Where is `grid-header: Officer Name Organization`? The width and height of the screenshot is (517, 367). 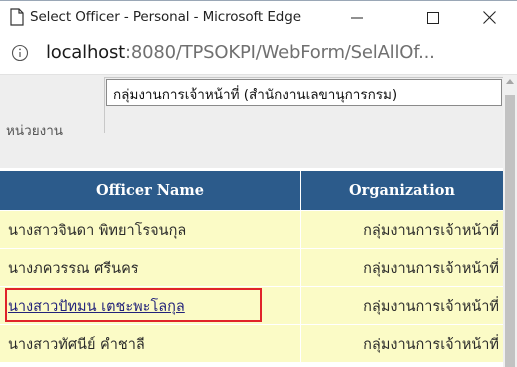
grid-header: Officer Name Organization is located at coordinates (251, 191).